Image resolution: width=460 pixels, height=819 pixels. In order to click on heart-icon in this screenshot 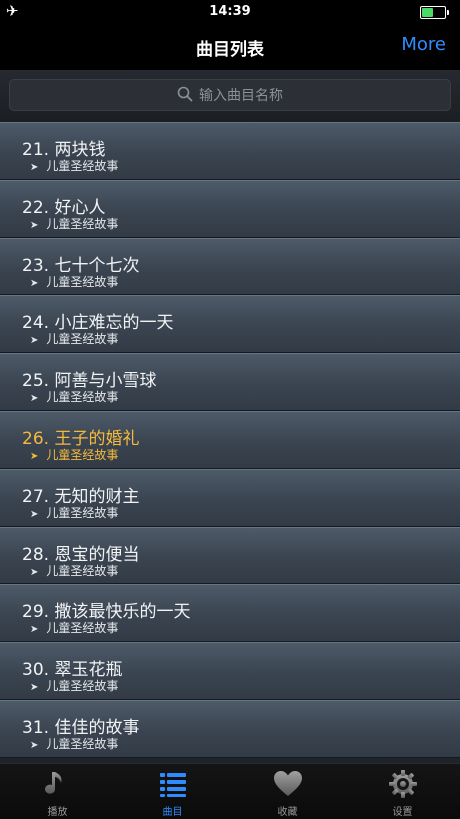, I will do `click(287, 784)`.